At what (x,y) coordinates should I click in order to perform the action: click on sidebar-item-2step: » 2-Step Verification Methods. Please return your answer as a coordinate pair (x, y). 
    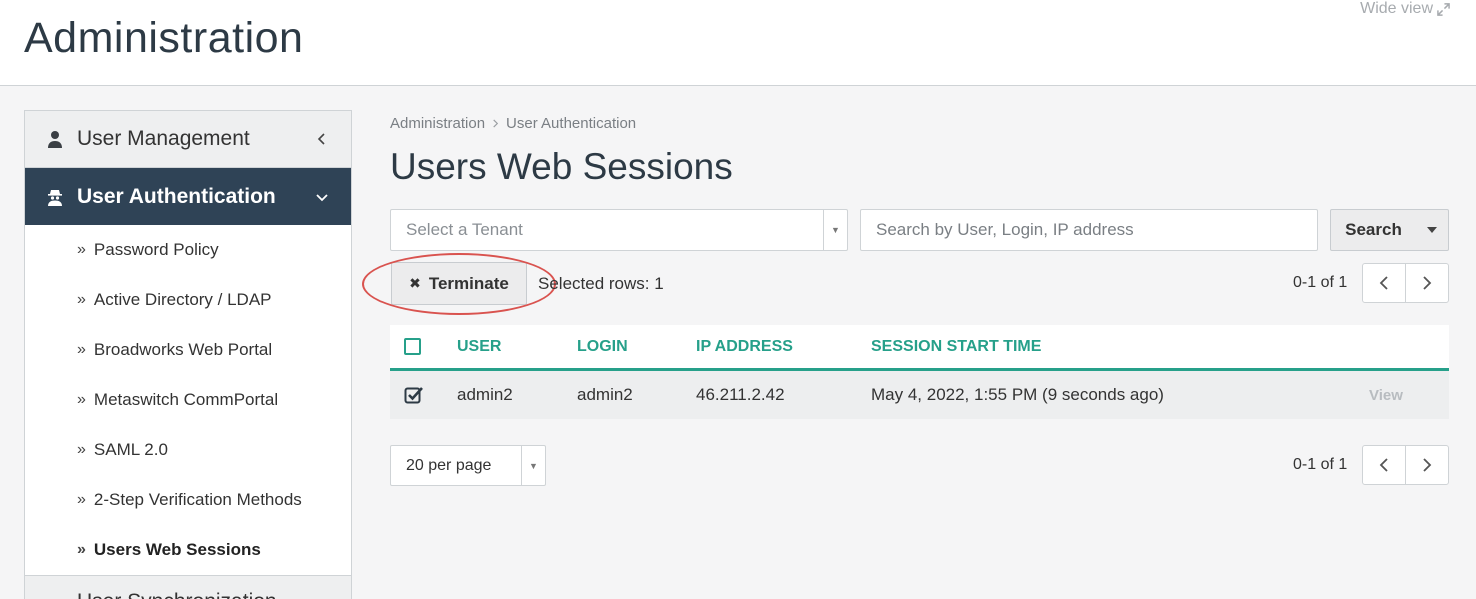
    Looking at the image, I should click on (188, 500).